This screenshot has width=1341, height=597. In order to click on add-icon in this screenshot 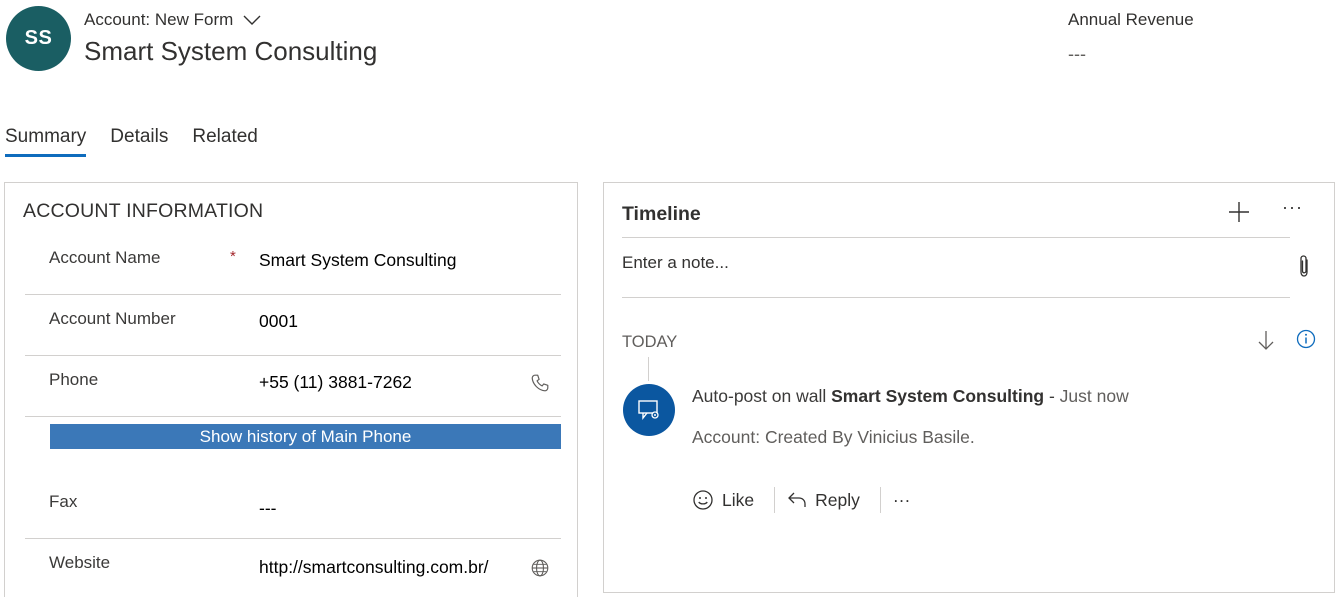, I will do `click(1239, 212)`.